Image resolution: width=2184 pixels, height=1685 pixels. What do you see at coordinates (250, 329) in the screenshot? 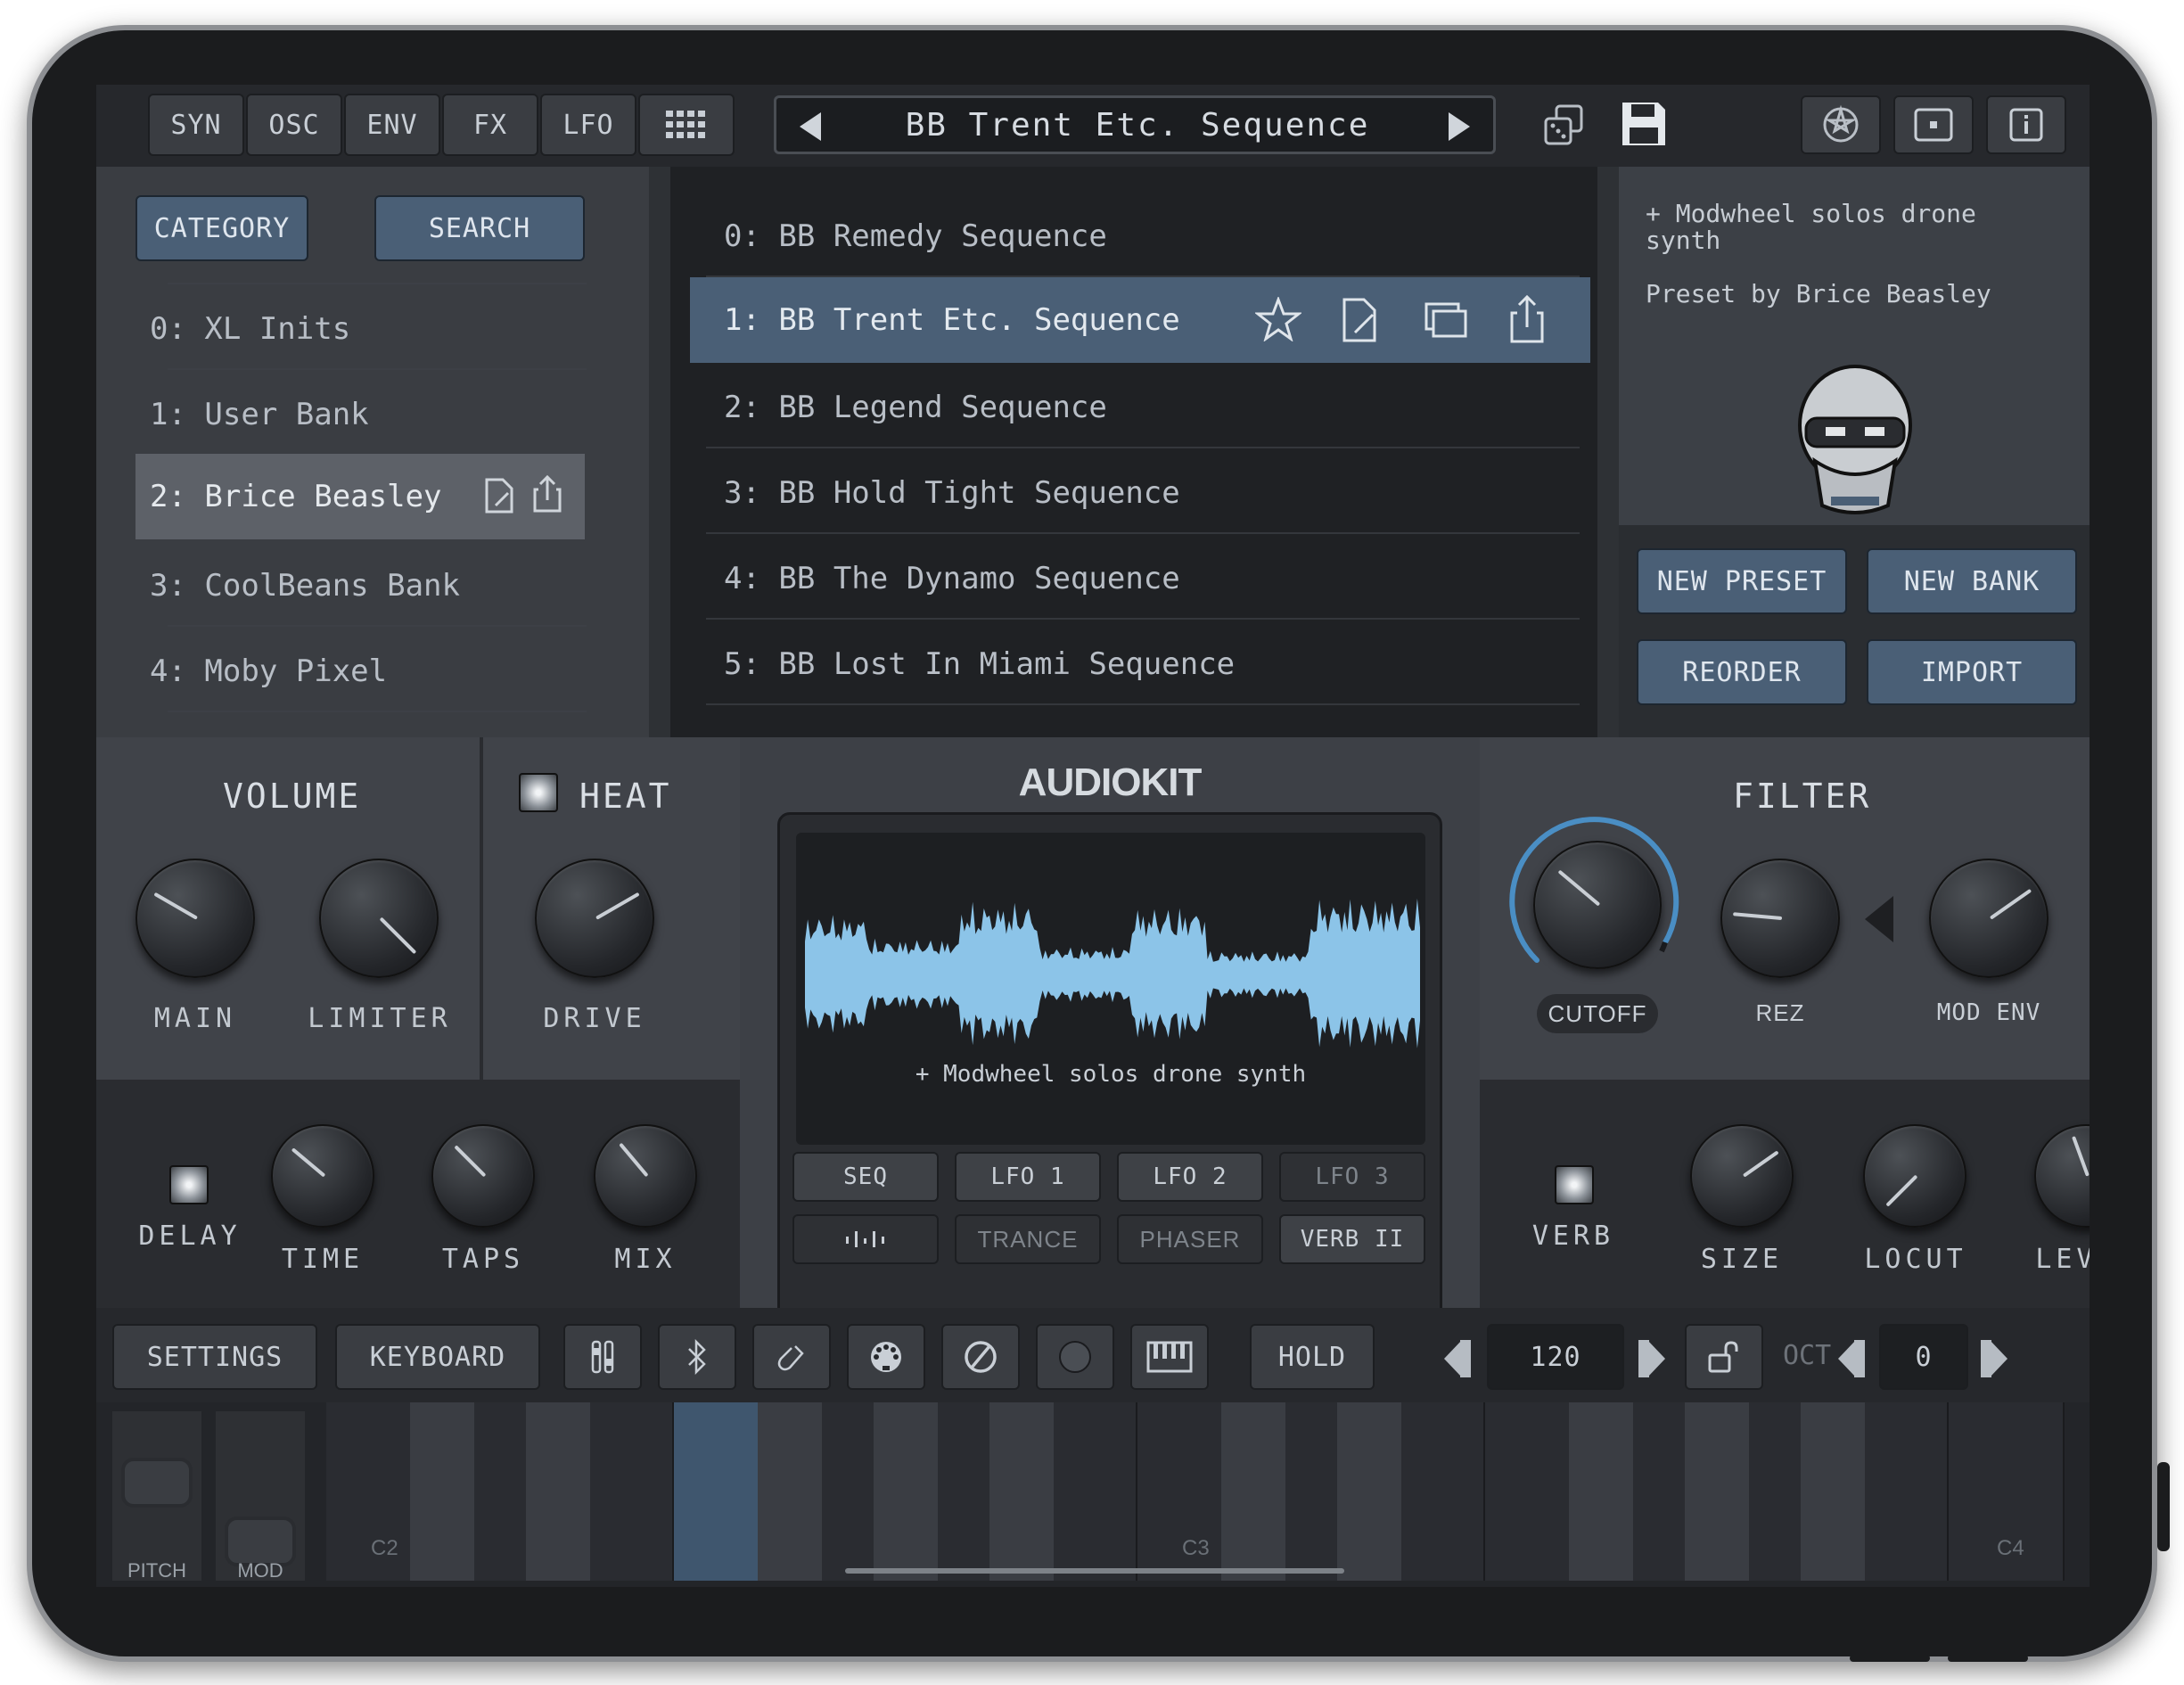
I see `bank-item: 0: XL Inits` at bounding box center [250, 329].